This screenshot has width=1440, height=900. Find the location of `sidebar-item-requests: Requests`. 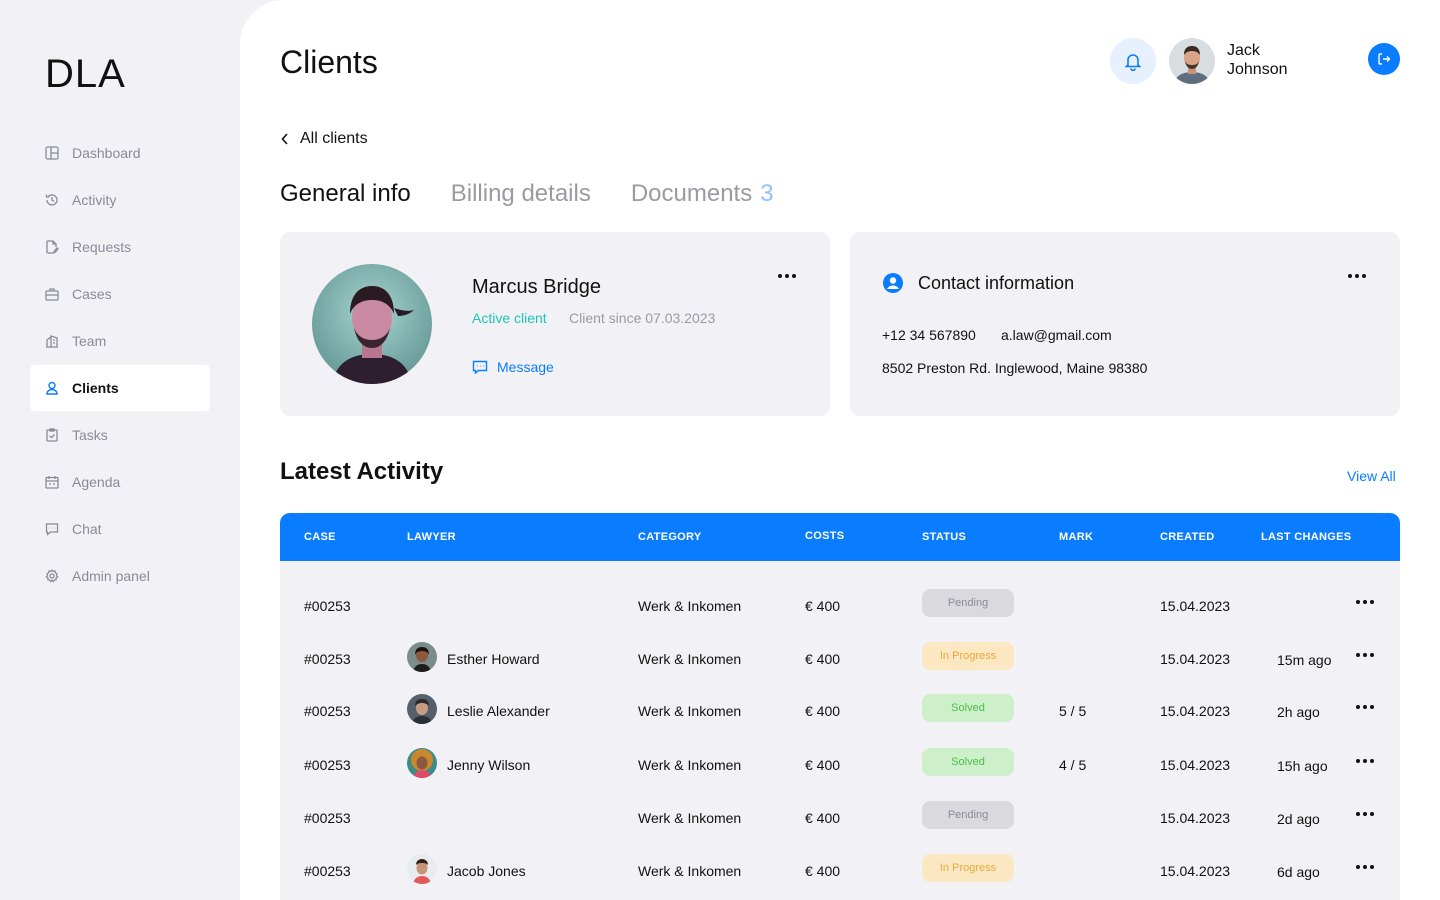

sidebar-item-requests: Requests is located at coordinates (120, 247).